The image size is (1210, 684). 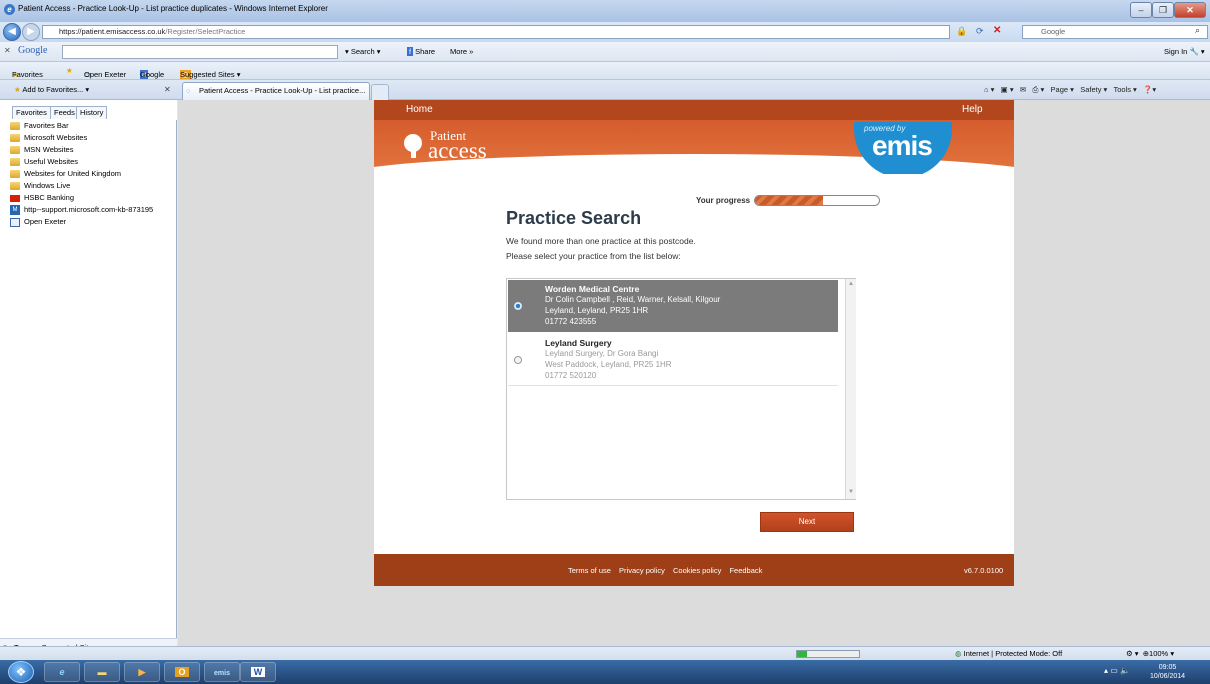 I want to click on list-item: Open Exeter, so click(x=93, y=222).